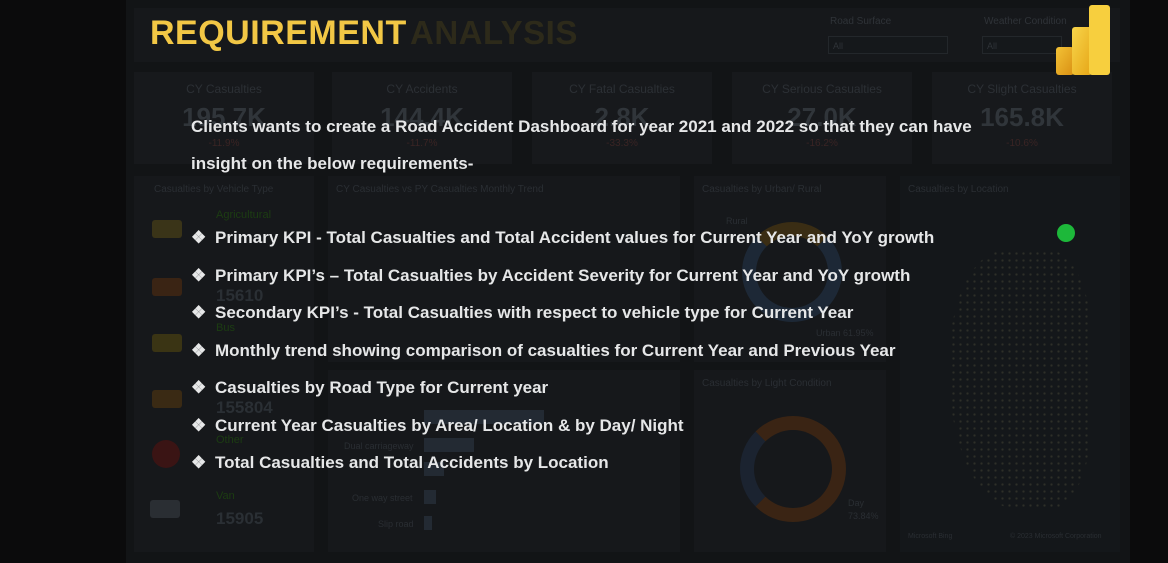  What do you see at coordinates (888, 45) in the screenshot?
I see `filter-select-road-surface: All` at bounding box center [888, 45].